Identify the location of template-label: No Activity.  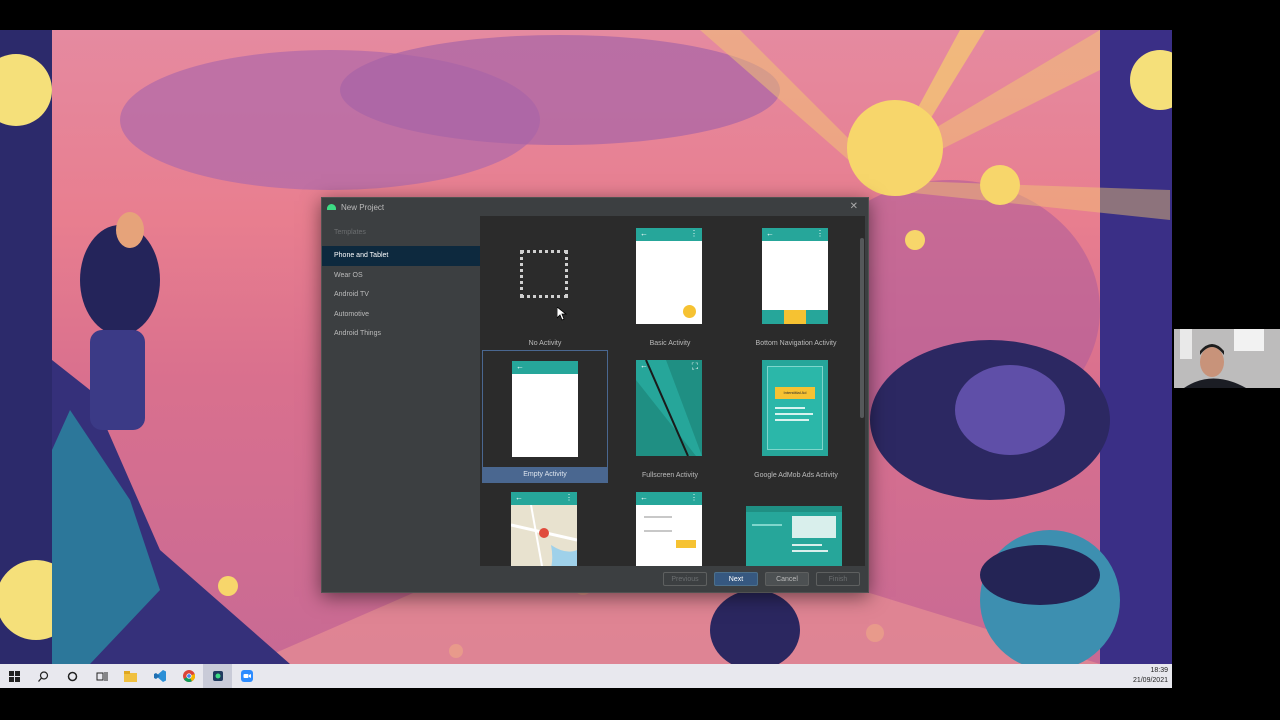
(545, 343).